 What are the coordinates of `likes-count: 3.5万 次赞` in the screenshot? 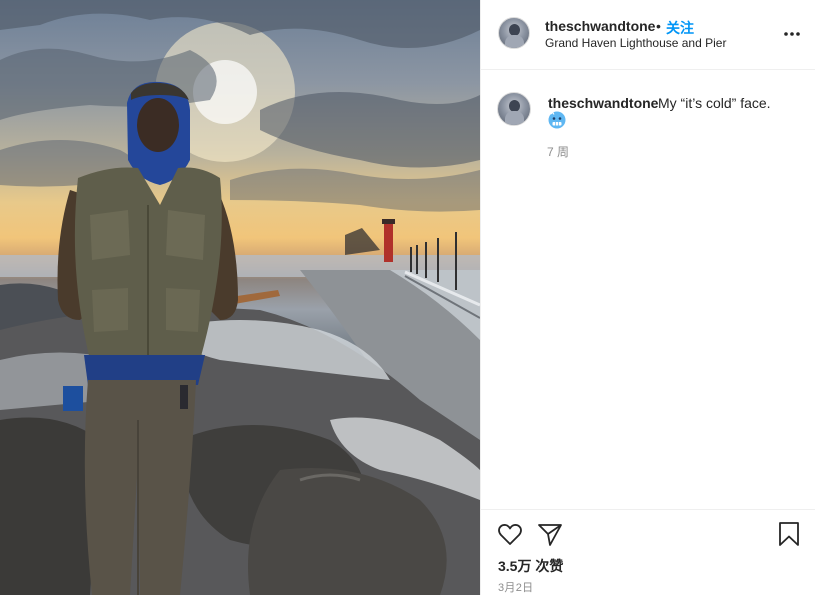 It's located at (530, 566).